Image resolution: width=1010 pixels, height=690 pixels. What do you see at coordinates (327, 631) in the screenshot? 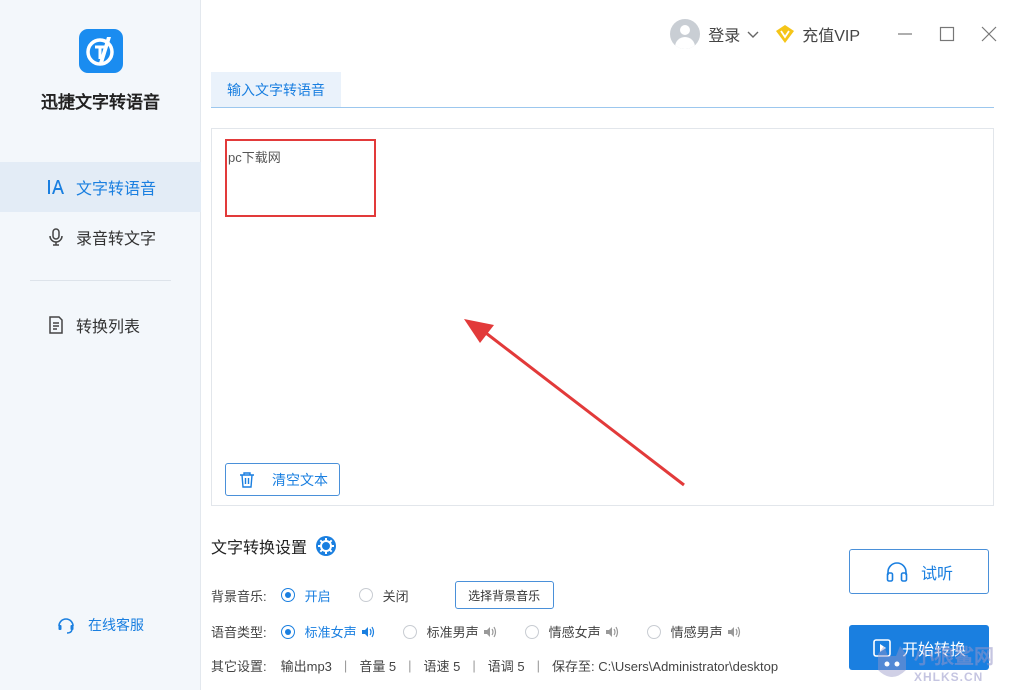
I see `voice-standard-female-radio: 标准女声` at bounding box center [327, 631].